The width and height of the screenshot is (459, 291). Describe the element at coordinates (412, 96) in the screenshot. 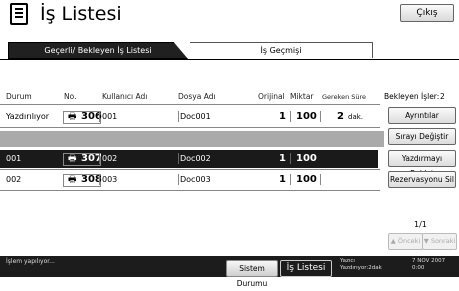

I see `waiting-jobs-label: Bekleyen İşler:` at that location.